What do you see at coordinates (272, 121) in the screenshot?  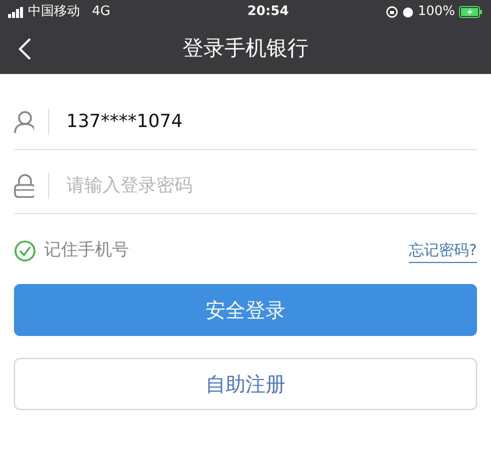 I see `phone-field: 137****1074` at bounding box center [272, 121].